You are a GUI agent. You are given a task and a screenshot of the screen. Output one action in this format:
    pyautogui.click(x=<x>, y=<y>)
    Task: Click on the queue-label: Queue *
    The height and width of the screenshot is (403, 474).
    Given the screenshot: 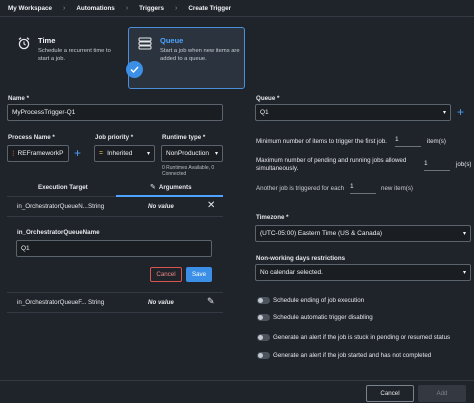 What is the action you would take?
    pyautogui.click(x=268, y=98)
    